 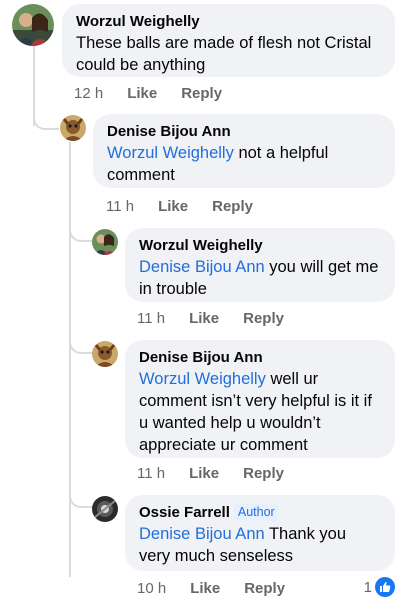 What do you see at coordinates (385, 587) in the screenshot?
I see `thumbs-up-icon` at bounding box center [385, 587].